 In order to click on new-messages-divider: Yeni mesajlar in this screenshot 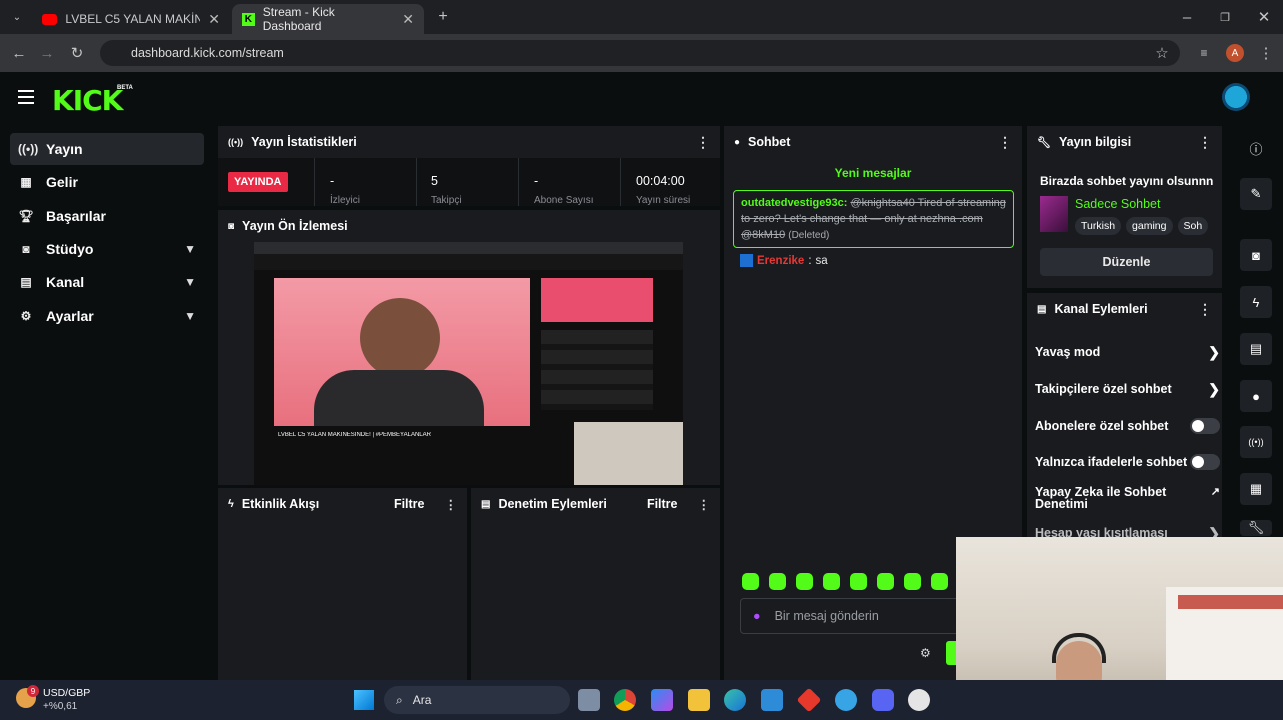, I will do `click(873, 173)`.